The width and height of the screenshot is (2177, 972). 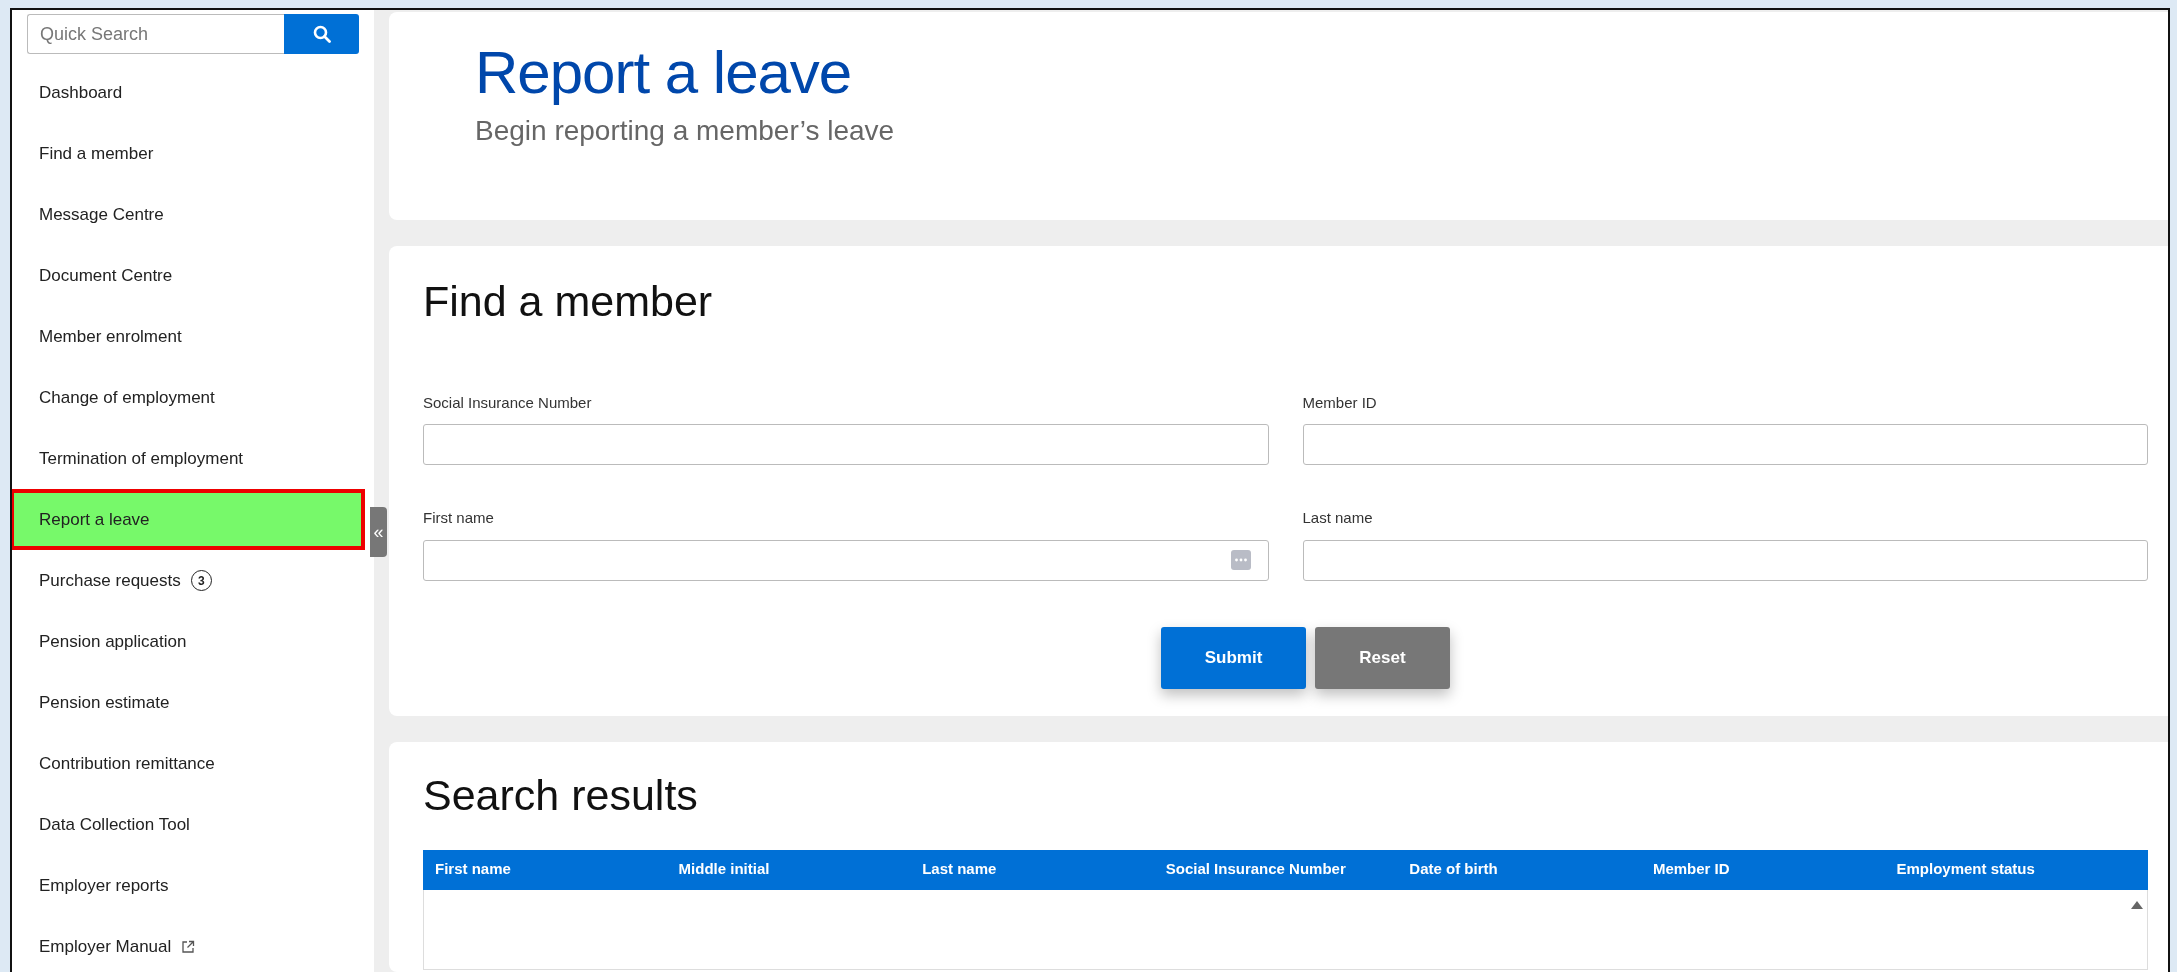 What do you see at coordinates (155, 34) in the screenshot?
I see `search-field: Quick Search` at bounding box center [155, 34].